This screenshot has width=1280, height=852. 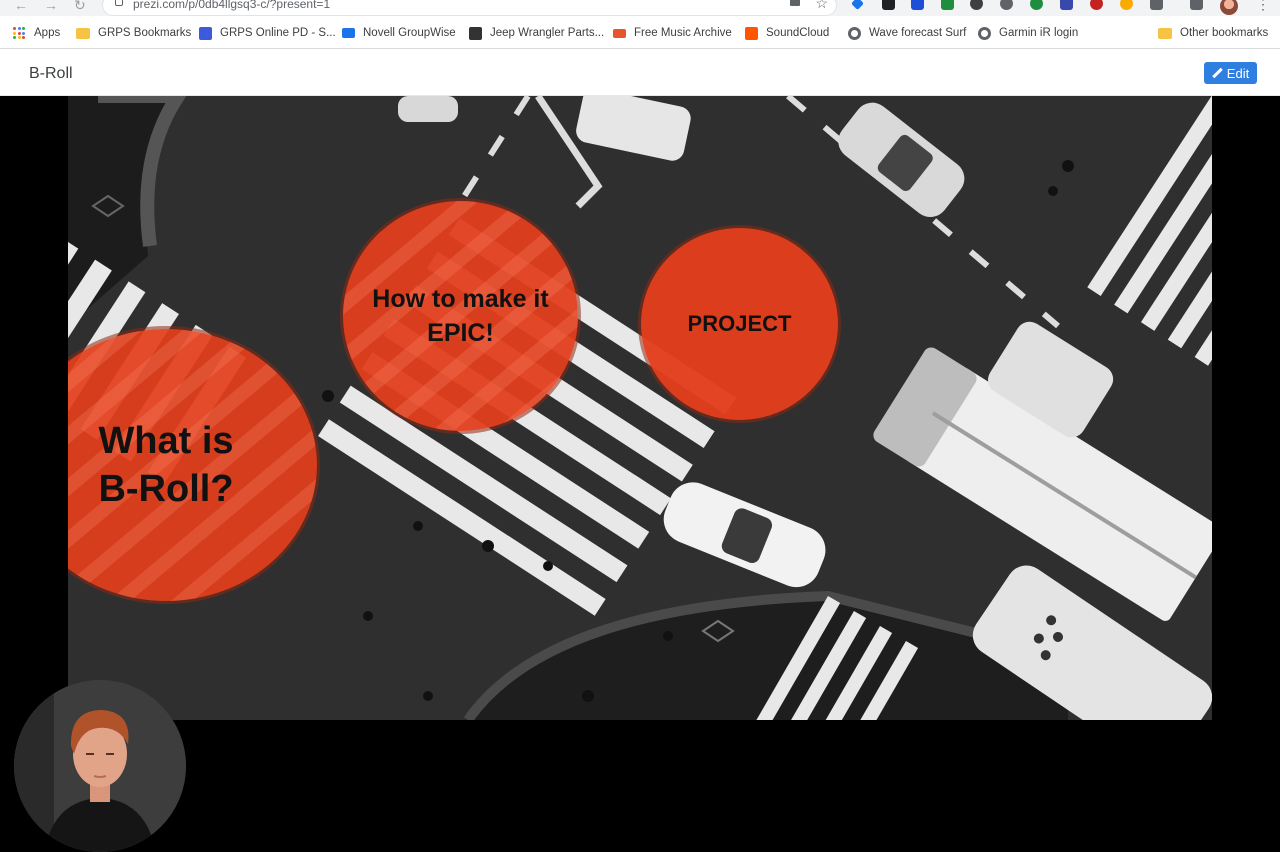 I want to click on circle-label: How to make it EPIC!, so click(x=460, y=316).